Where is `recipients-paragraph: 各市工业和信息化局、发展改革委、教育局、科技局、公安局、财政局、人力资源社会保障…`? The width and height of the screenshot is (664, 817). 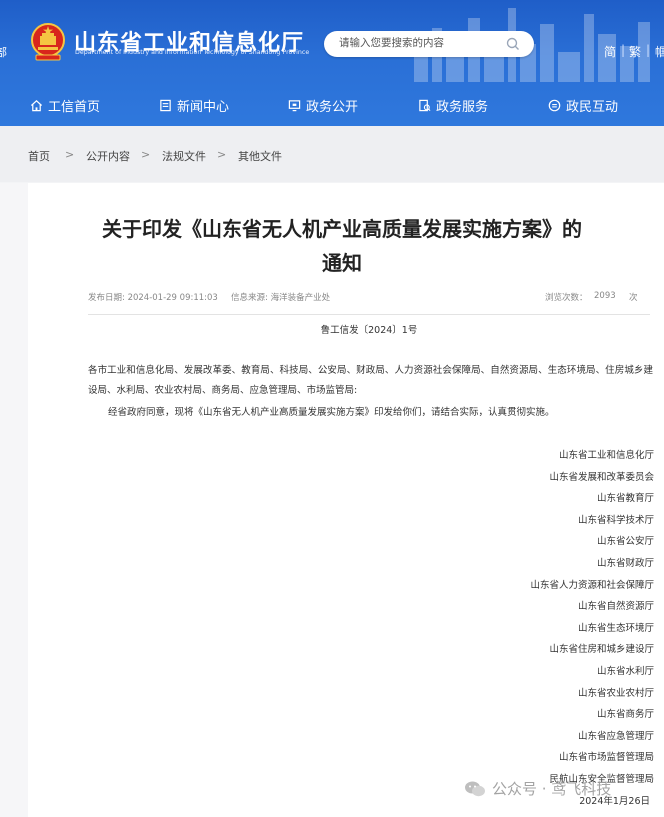 recipients-paragraph: 各市工业和信息化局、发展改革委、教育局、科技局、公安局、财政局、人力资源社会保障… is located at coordinates (370, 380).